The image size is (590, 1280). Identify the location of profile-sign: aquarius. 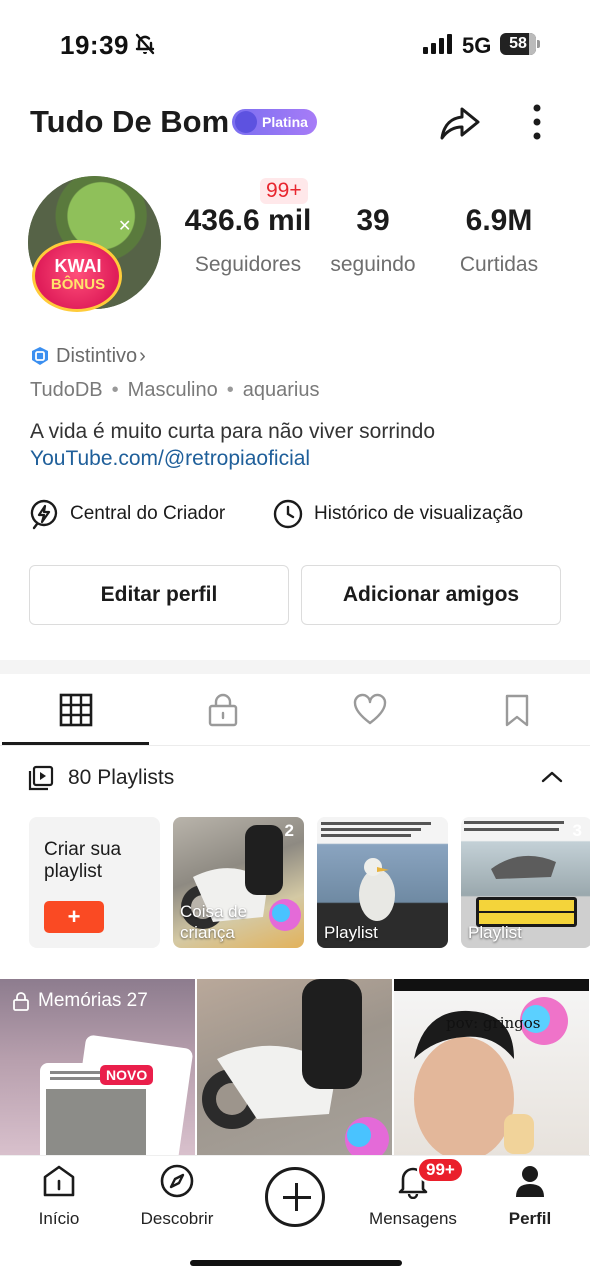
(281, 390).